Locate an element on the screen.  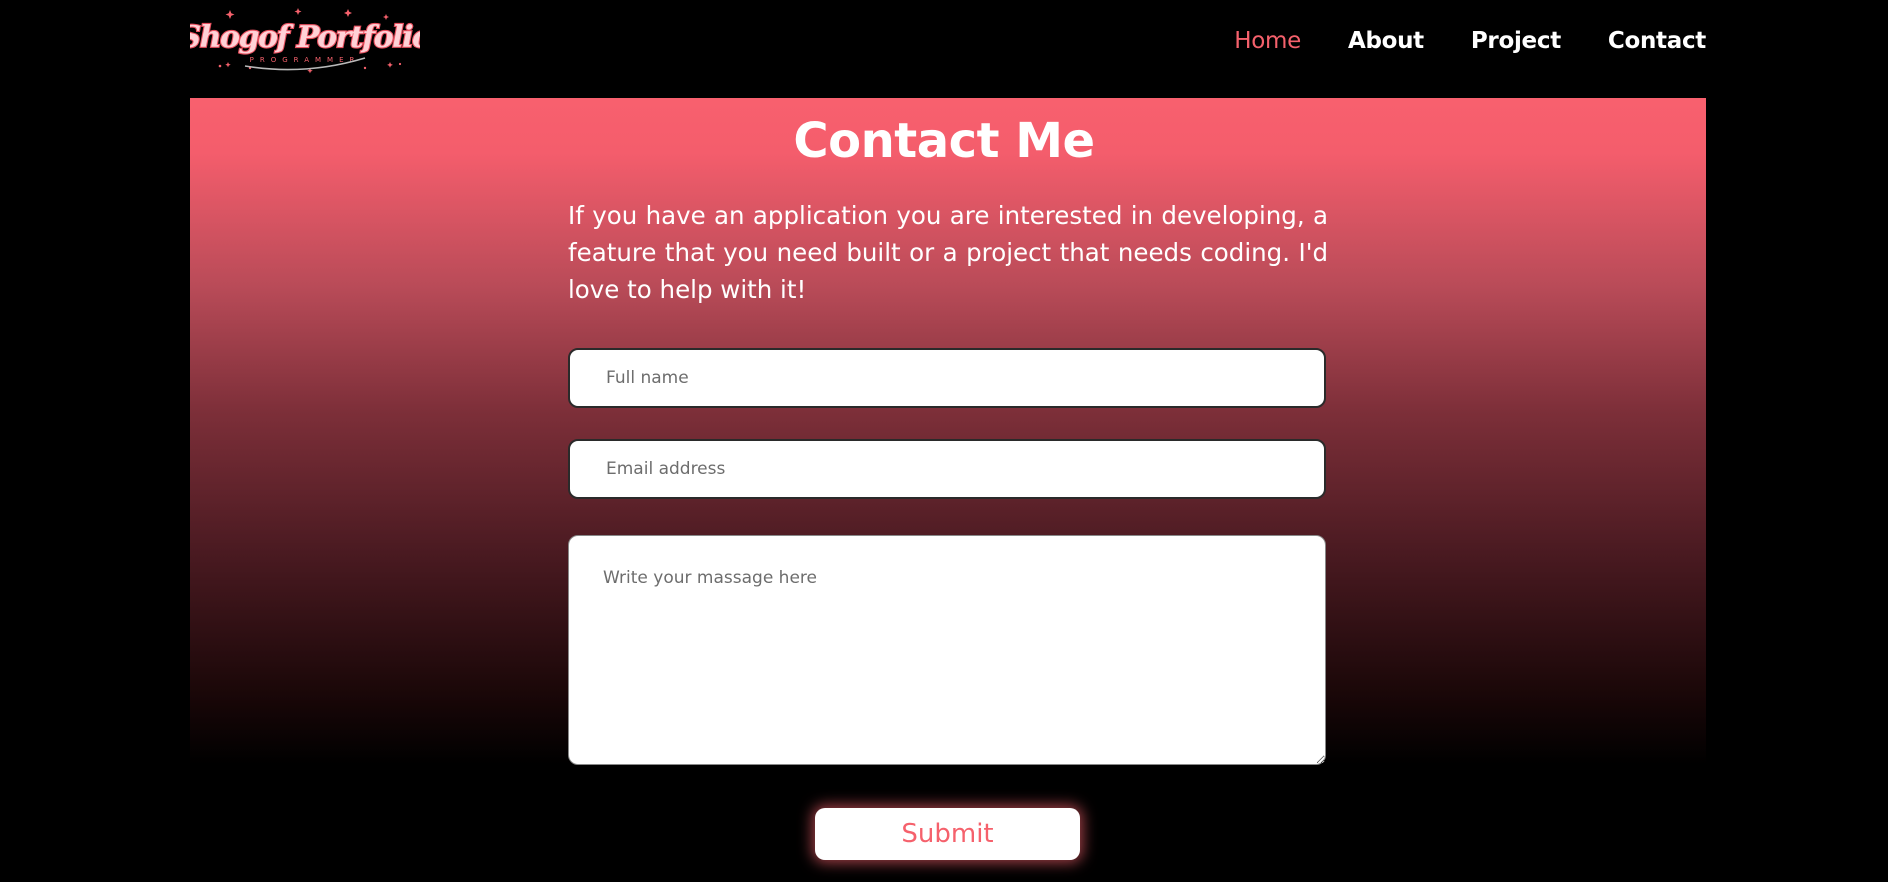
nav-home-link: Home is located at coordinates (1267, 41).